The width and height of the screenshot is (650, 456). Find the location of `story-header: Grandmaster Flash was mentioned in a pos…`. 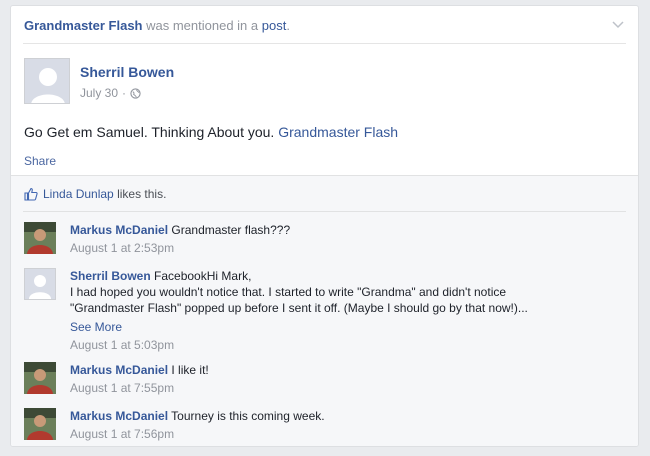

story-header: Grandmaster Flash was mentioned in a pos… is located at coordinates (324, 25).